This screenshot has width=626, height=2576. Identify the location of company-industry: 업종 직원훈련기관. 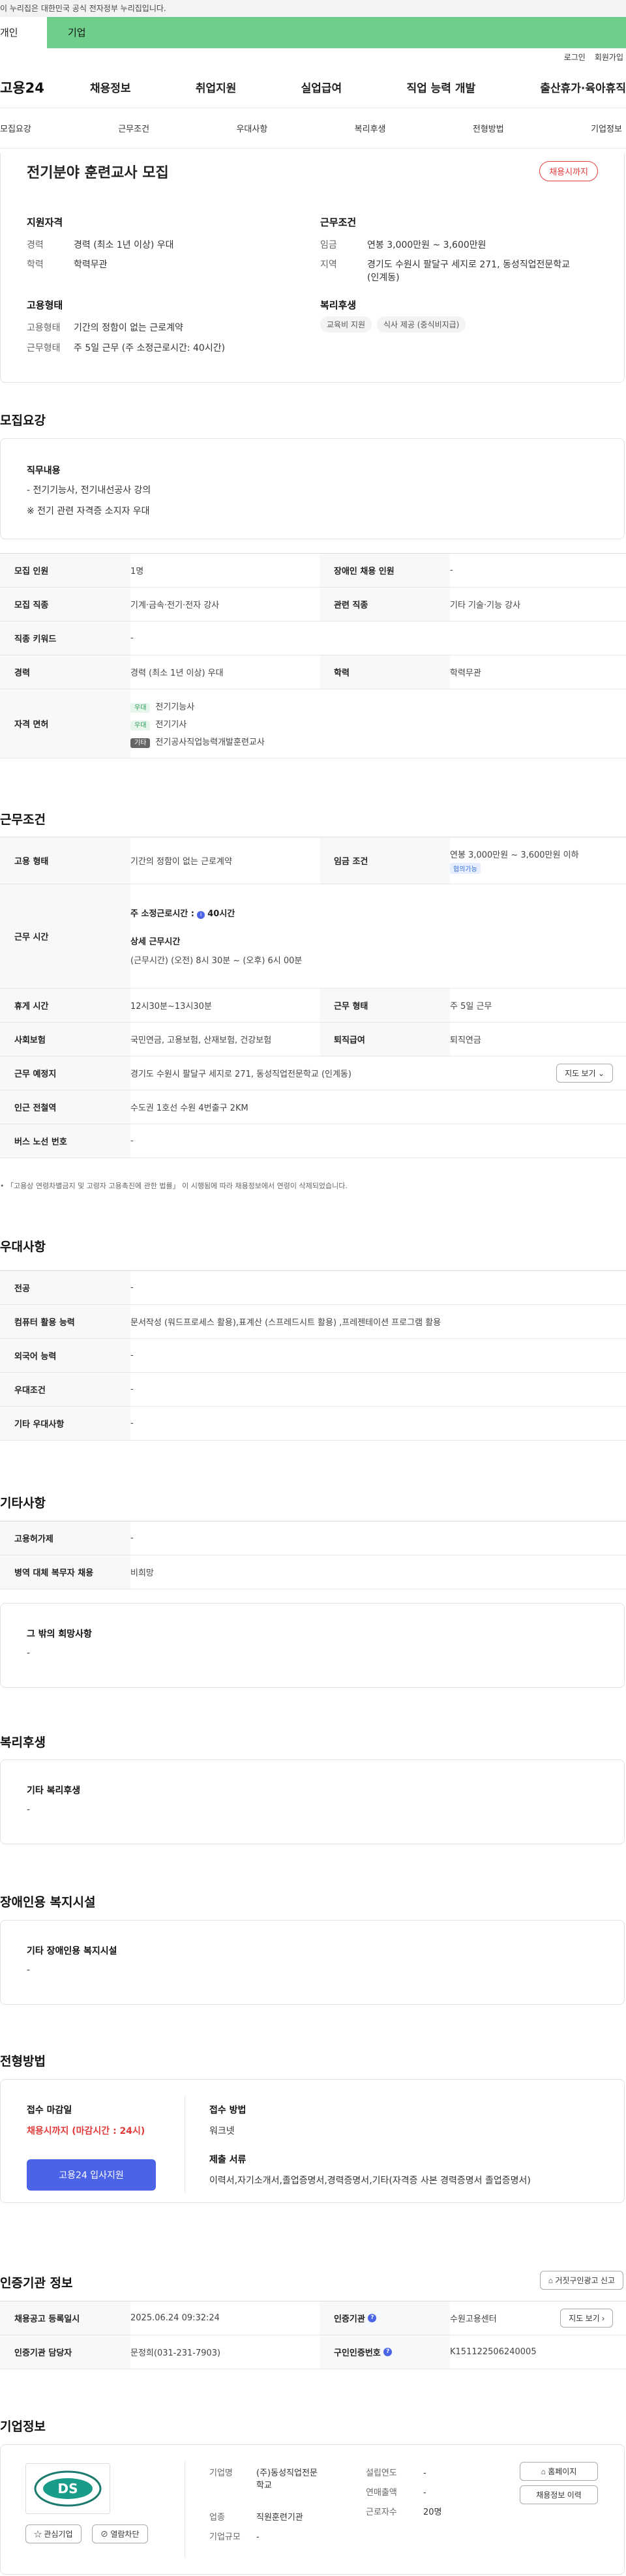
(256, 2518).